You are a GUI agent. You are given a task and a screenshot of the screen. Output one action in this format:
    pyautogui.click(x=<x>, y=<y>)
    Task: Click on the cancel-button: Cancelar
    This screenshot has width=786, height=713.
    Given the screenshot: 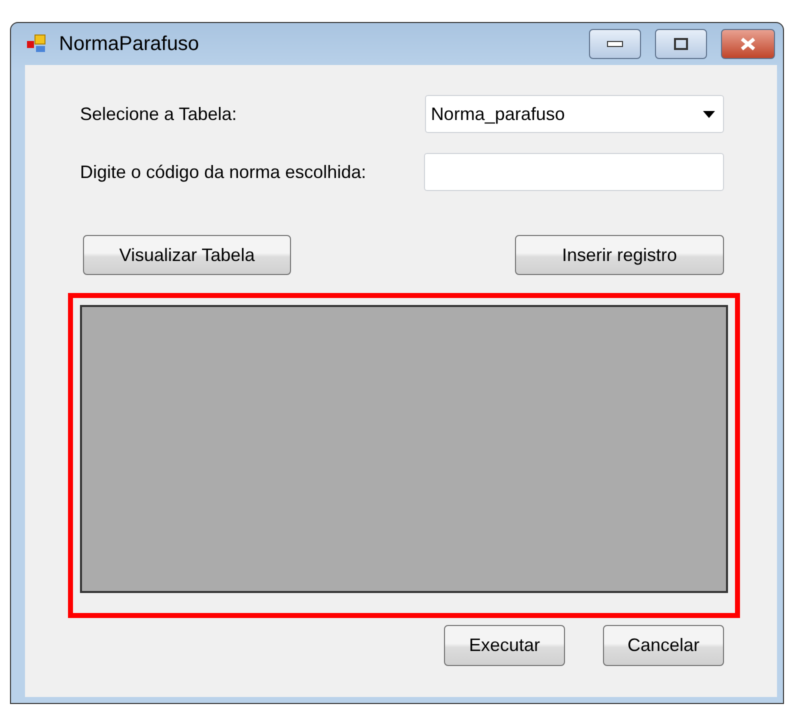 What is the action you would take?
    pyautogui.click(x=663, y=645)
    